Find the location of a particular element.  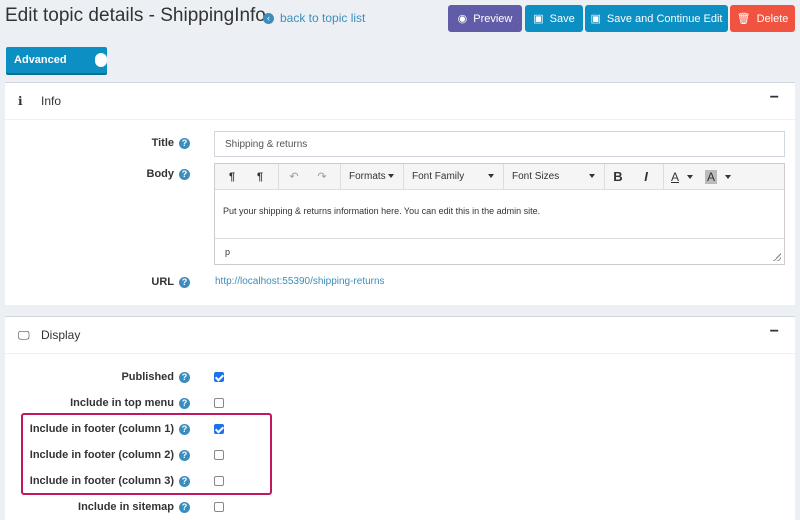

title-input is located at coordinates (499, 144).